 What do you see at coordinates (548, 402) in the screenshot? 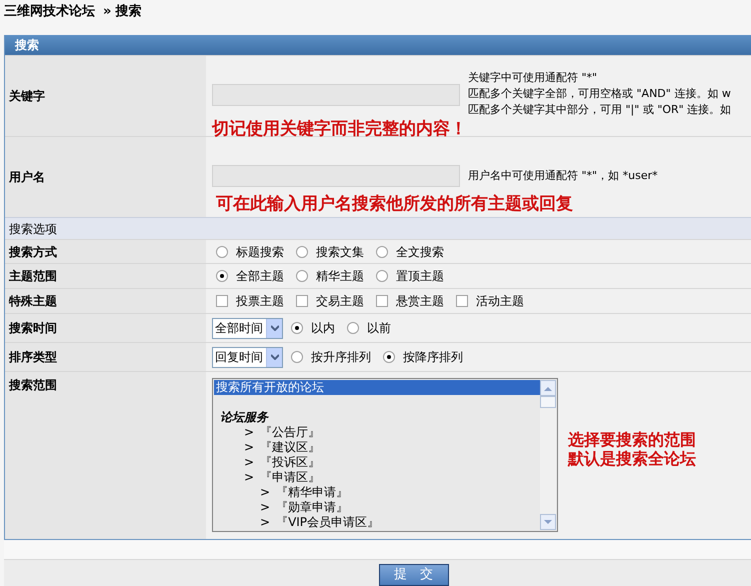
I see `scroll-thumb` at bounding box center [548, 402].